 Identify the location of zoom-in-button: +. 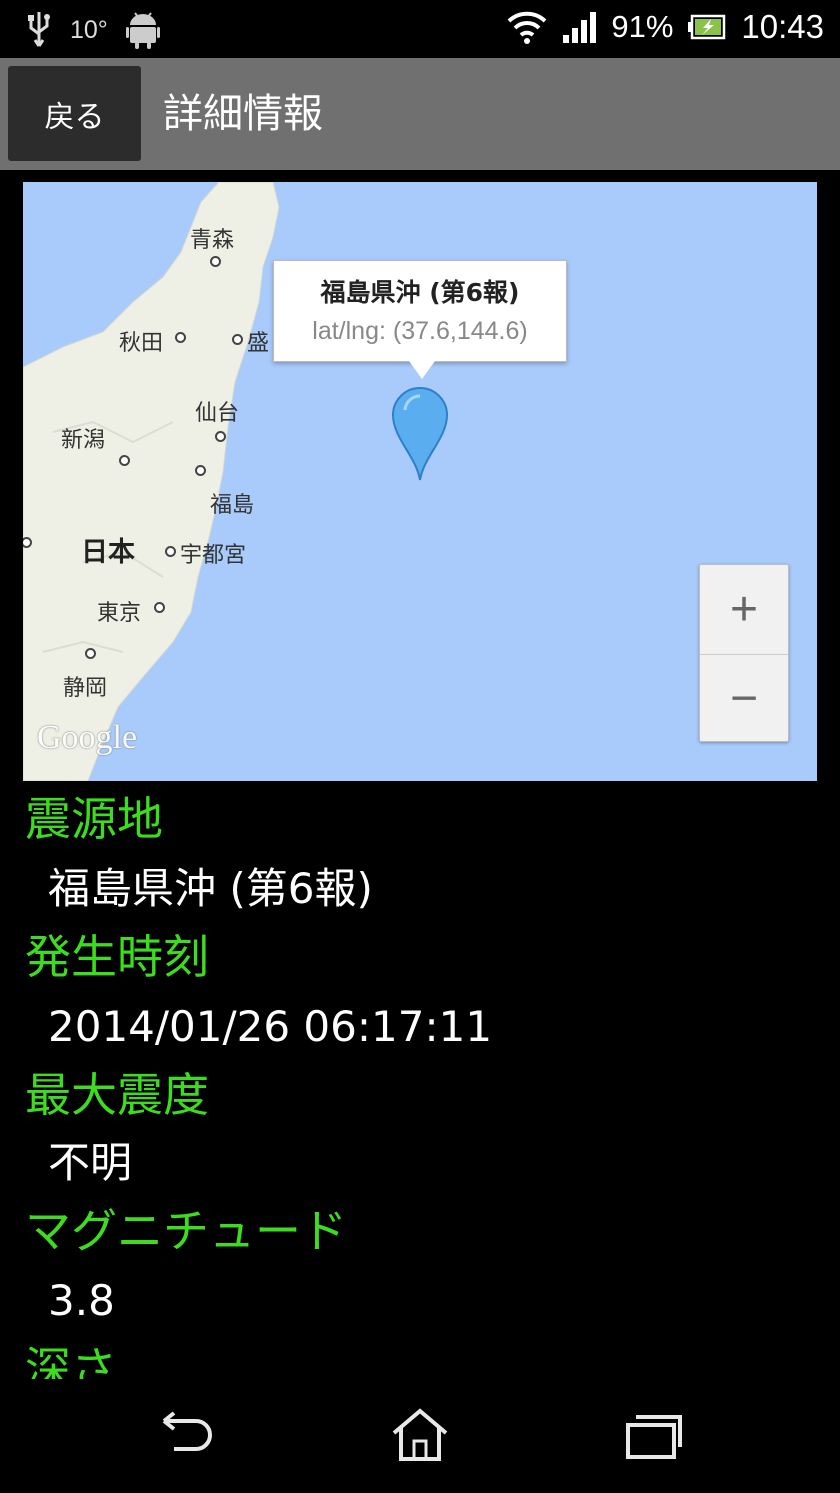
(744, 609).